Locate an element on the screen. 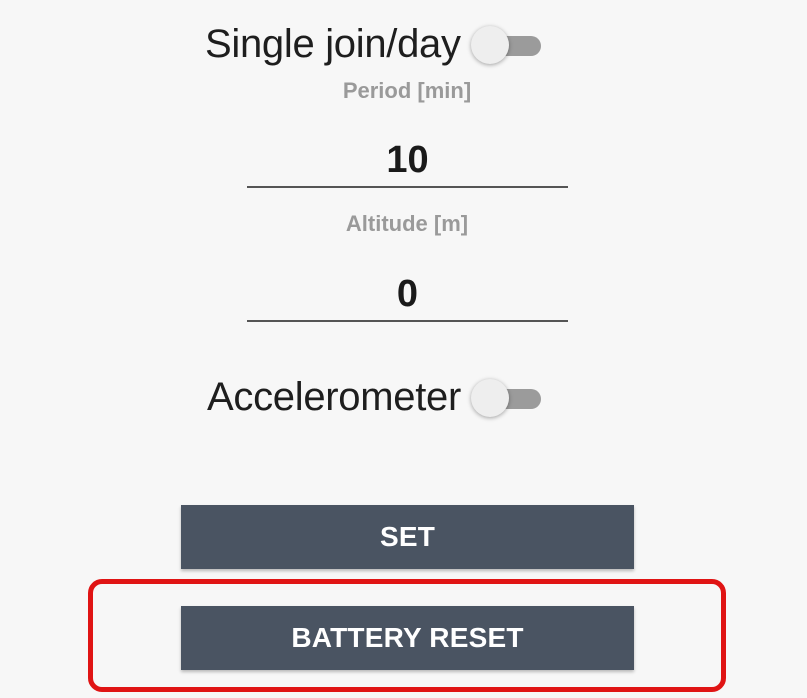  single-join-label: Single join/day is located at coordinates (333, 44).